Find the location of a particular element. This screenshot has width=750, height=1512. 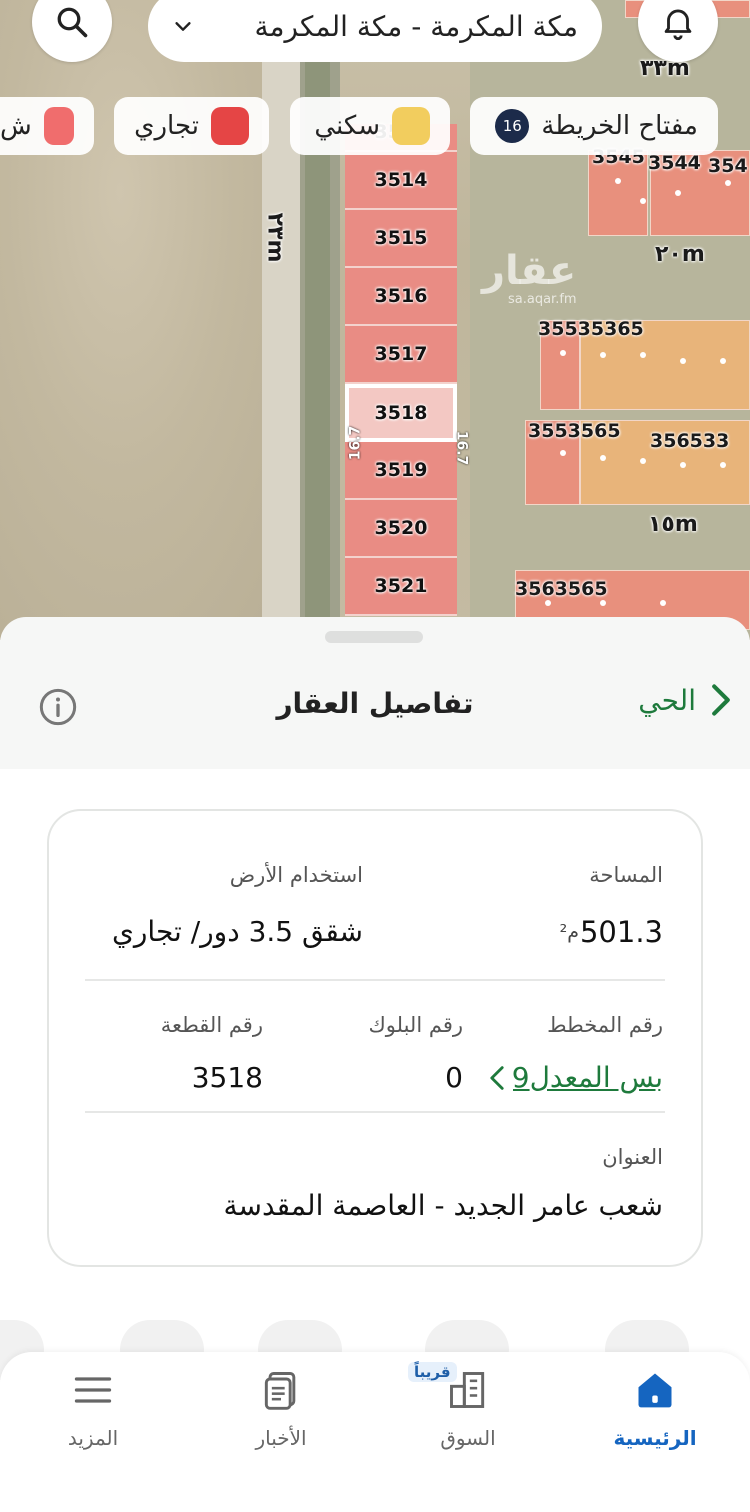

map-parcel: 3517 is located at coordinates (401, 355).